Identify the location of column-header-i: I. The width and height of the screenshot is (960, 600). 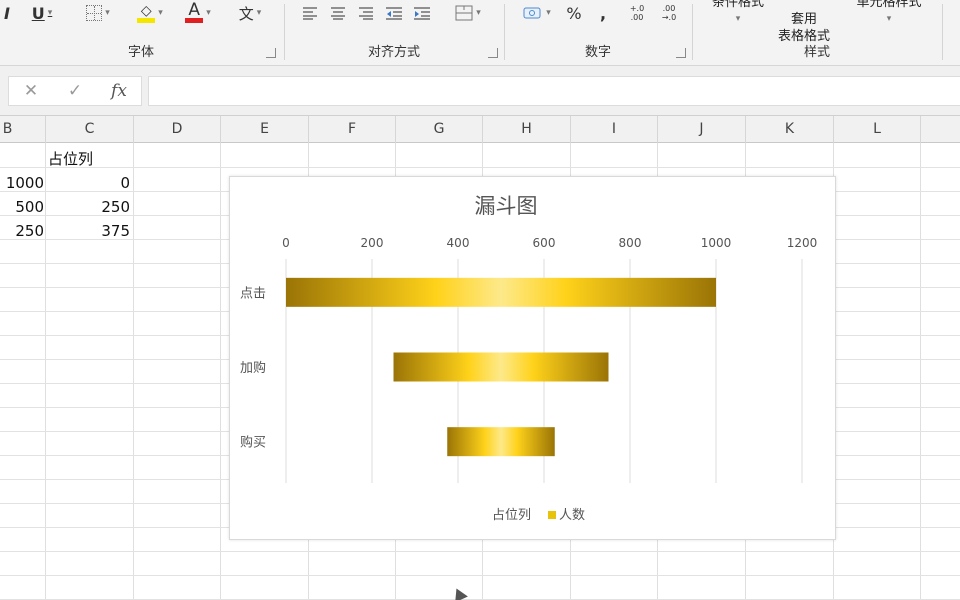
(614, 129).